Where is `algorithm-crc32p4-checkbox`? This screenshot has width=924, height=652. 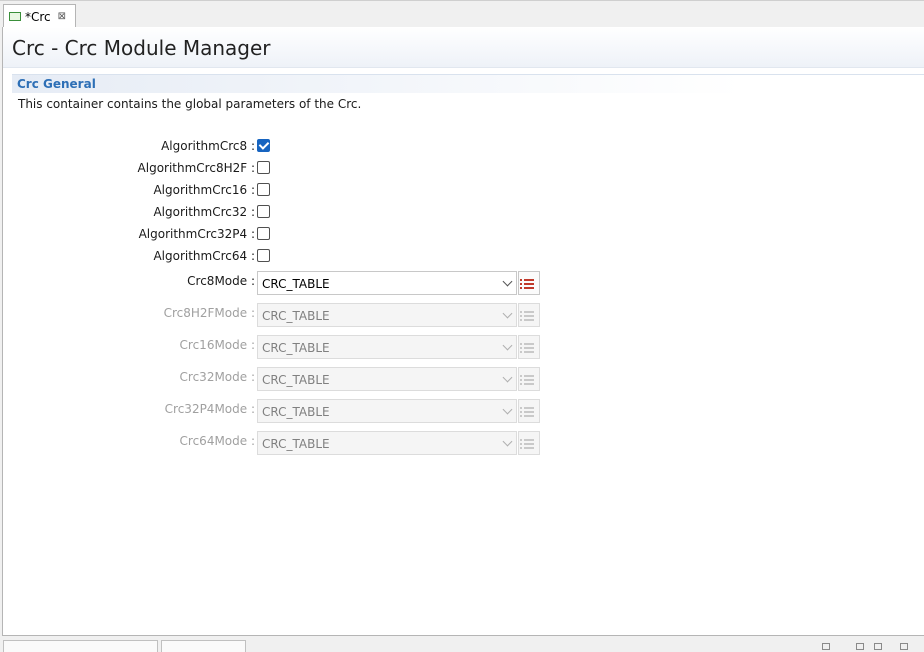 algorithm-crc32p4-checkbox is located at coordinates (263, 233).